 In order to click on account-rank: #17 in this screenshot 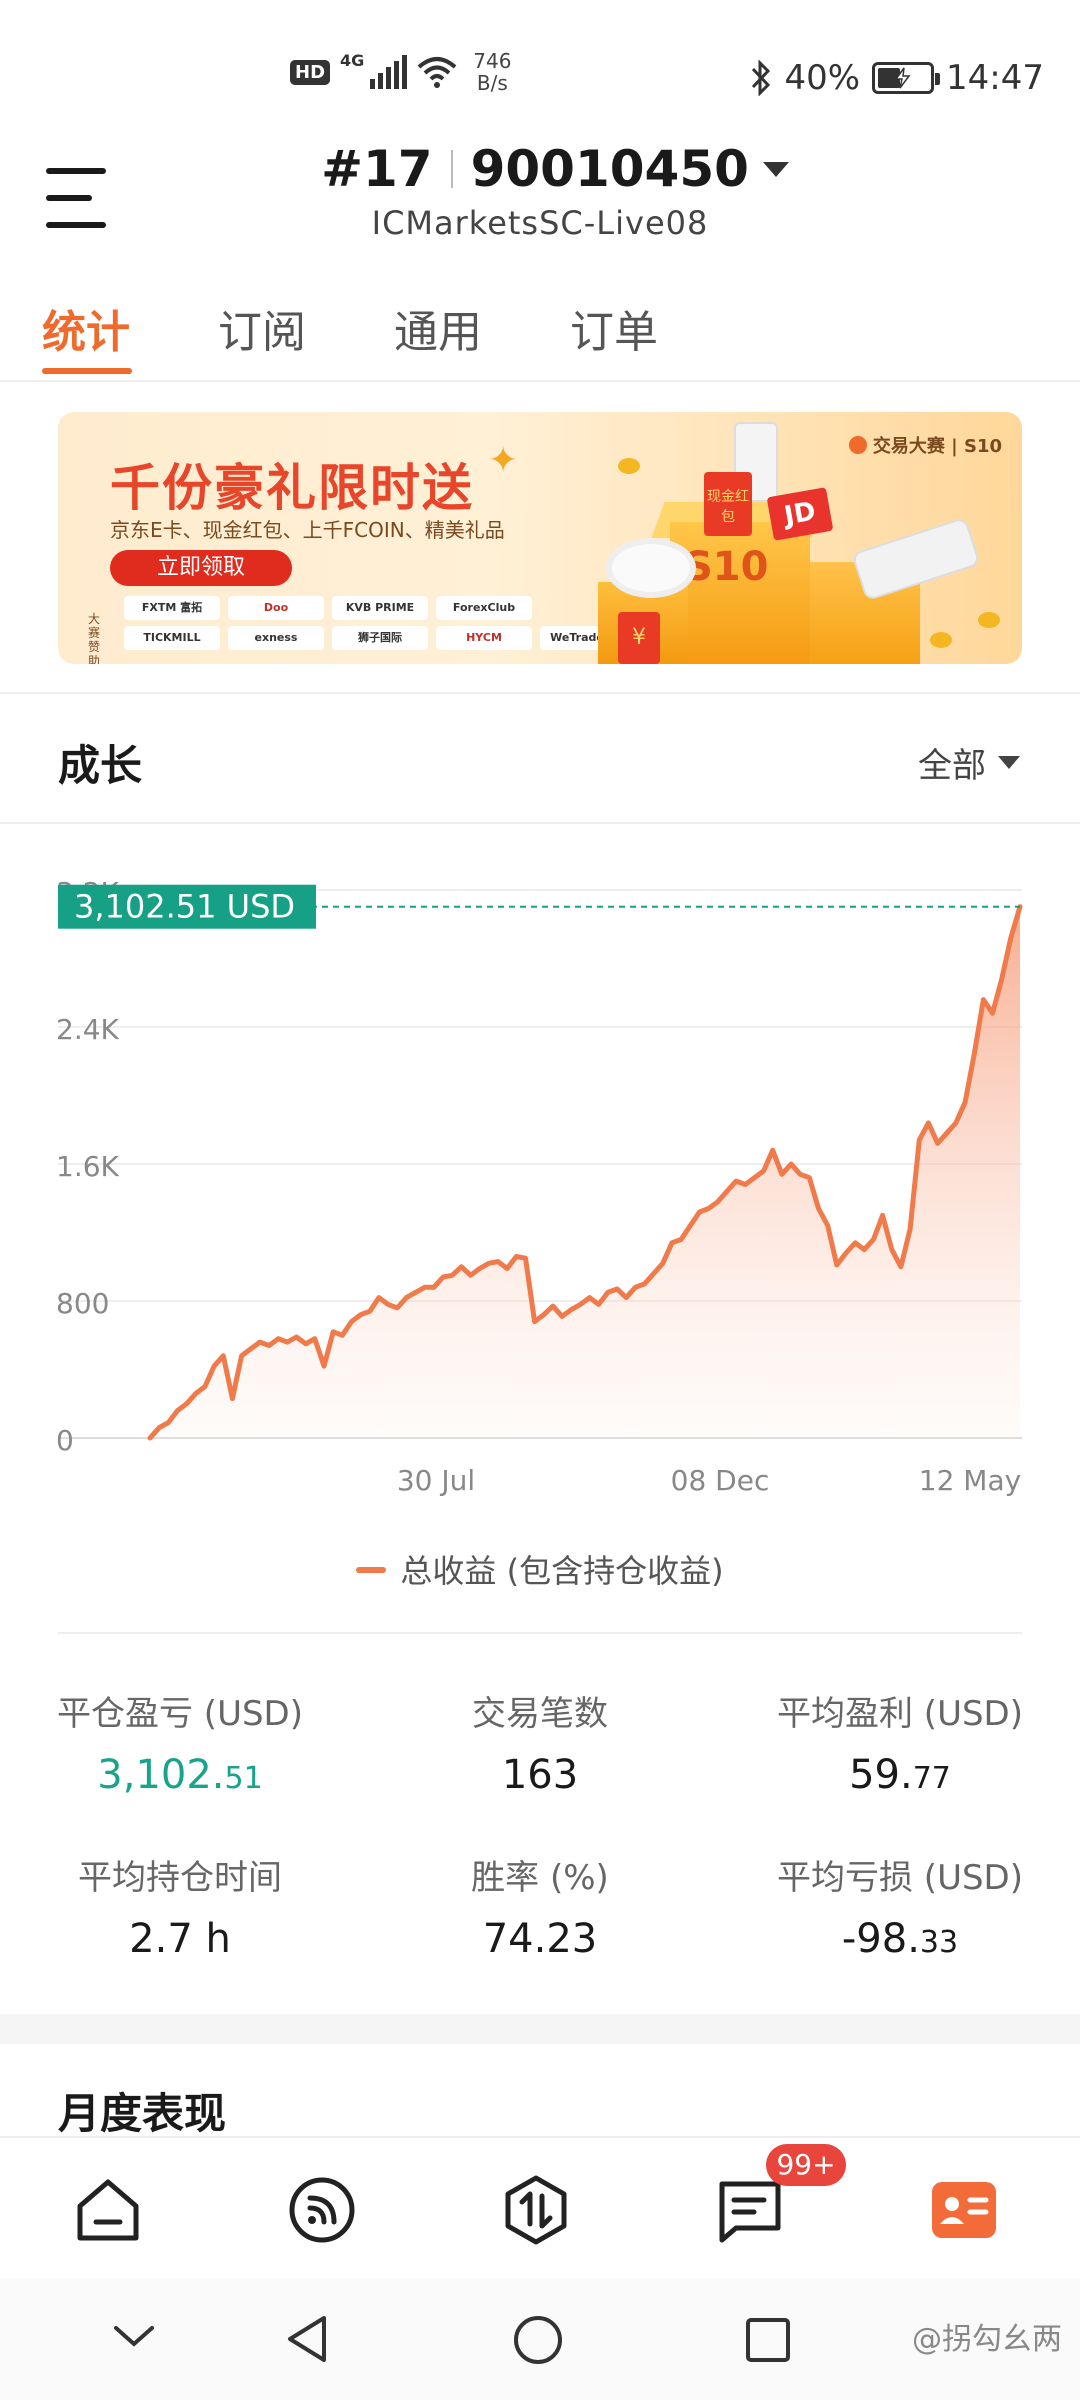, I will do `click(377, 169)`.